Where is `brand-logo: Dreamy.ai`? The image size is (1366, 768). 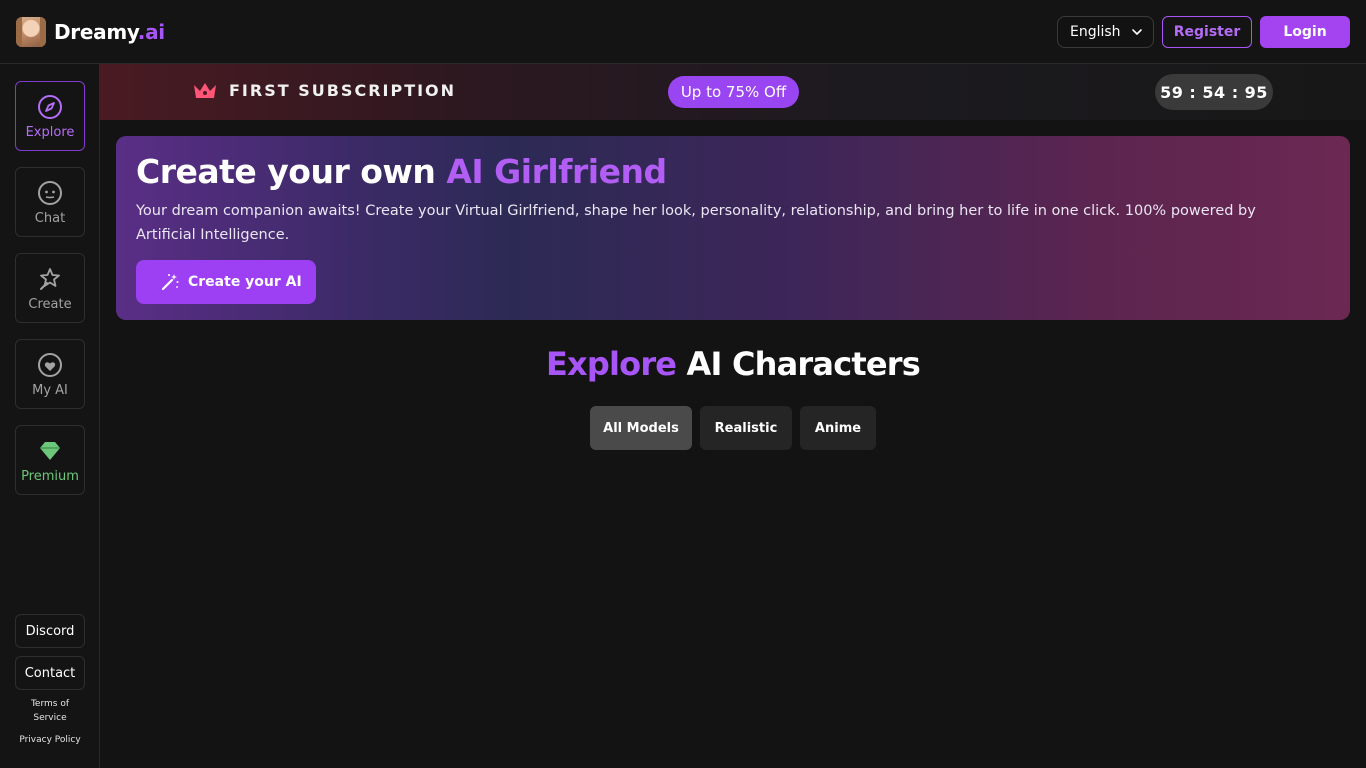 brand-logo: Dreamy.ai is located at coordinates (90, 32).